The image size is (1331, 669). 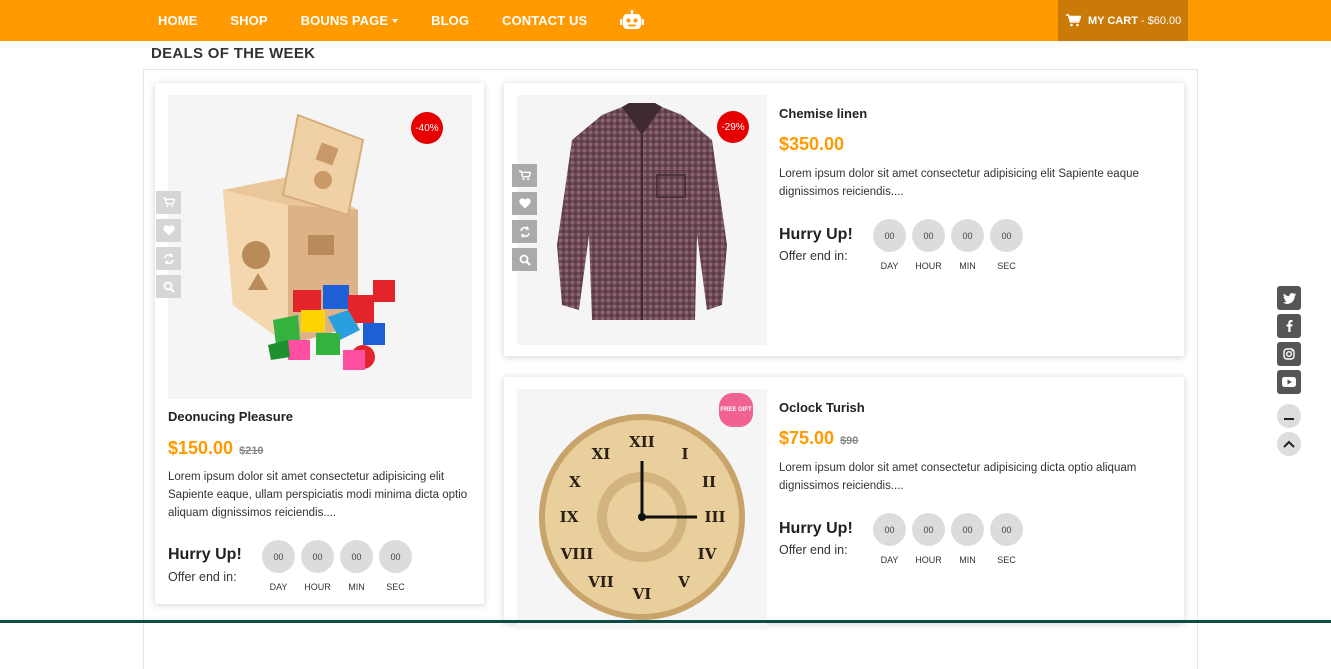 What do you see at coordinates (823, 113) in the screenshot?
I see `product-name: Chemise linen` at bounding box center [823, 113].